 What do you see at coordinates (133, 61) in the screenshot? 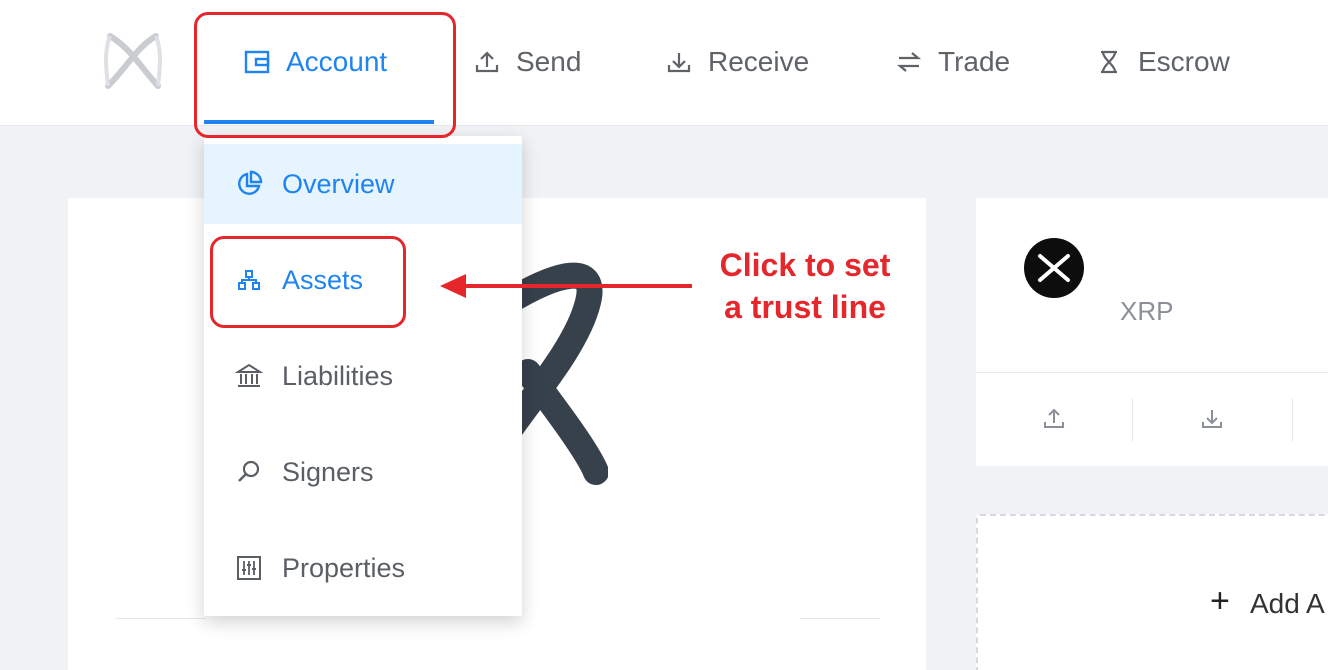
I see `app-logo-icon` at bounding box center [133, 61].